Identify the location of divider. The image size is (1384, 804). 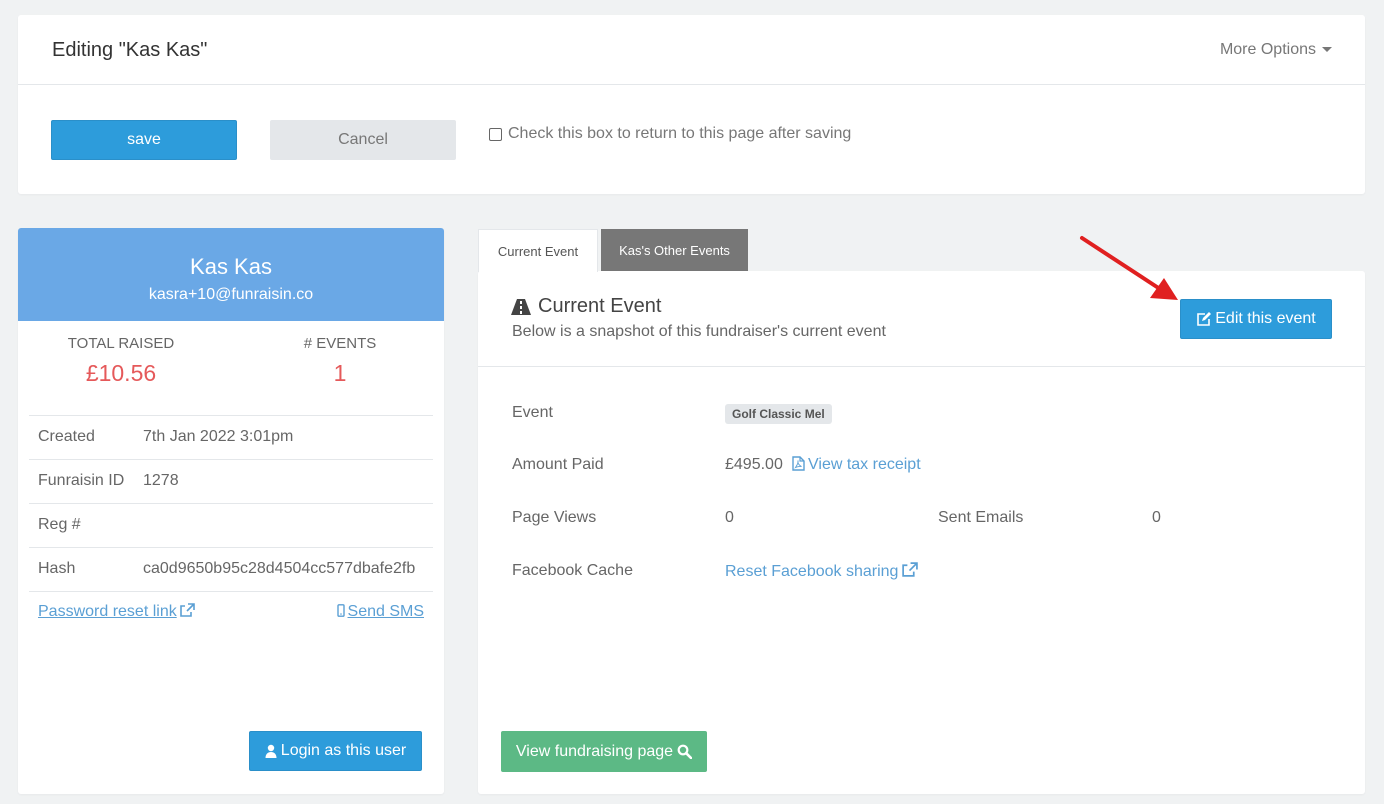
(231, 591).